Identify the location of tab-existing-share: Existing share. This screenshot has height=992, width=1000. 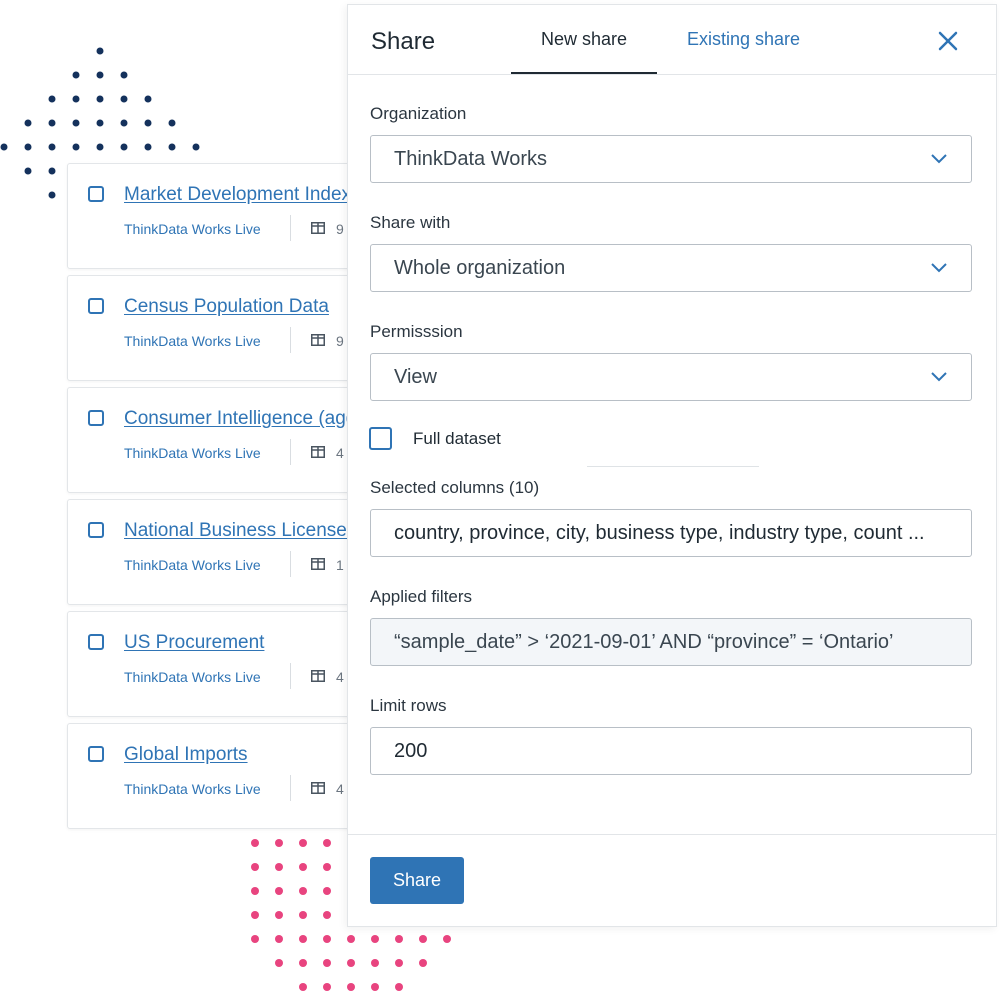
(743, 39).